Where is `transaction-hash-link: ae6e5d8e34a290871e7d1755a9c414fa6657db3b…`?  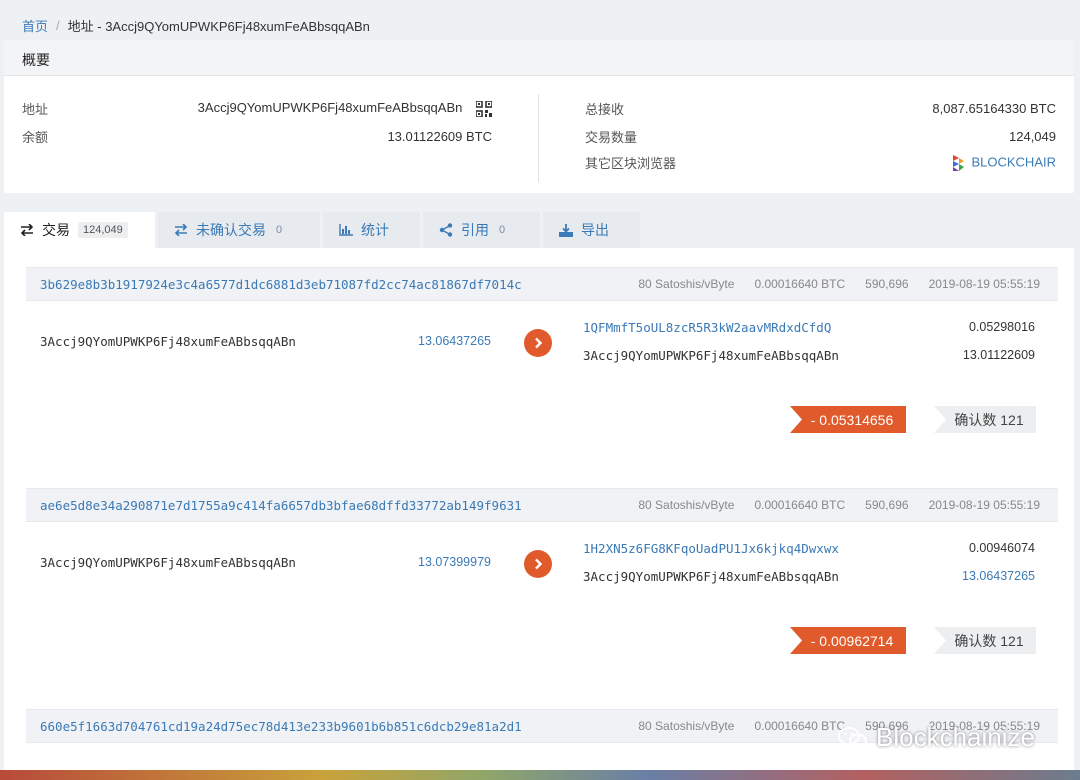 transaction-hash-link: ae6e5d8e34a290871e7d1755a9c414fa6657db3b… is located at coordinates (329, 505).